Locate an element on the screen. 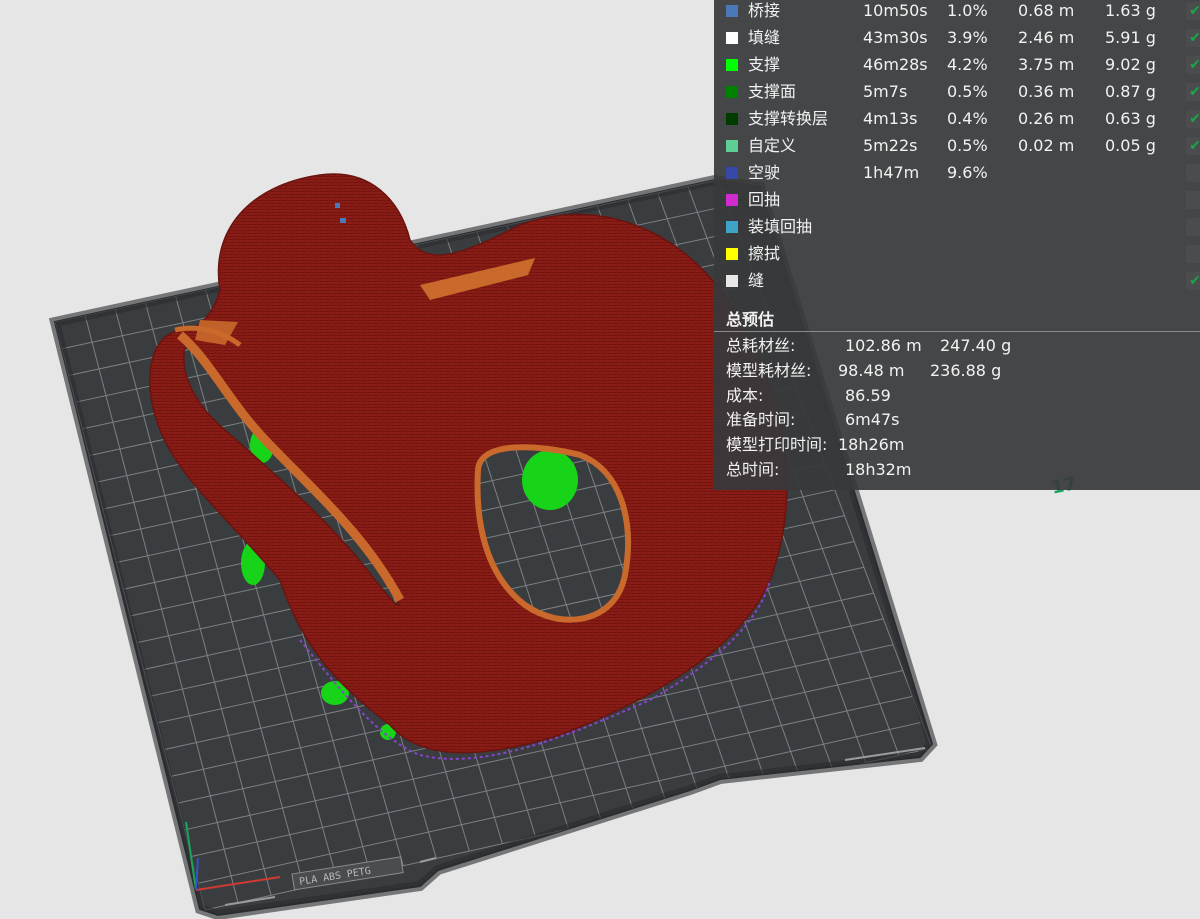 This screenshot has width=1200, height=919. legend-row: 支撑转换层 4m13s 0.4% 0.26 m 0.63 g ✔ is located at coordinates (957, 120).